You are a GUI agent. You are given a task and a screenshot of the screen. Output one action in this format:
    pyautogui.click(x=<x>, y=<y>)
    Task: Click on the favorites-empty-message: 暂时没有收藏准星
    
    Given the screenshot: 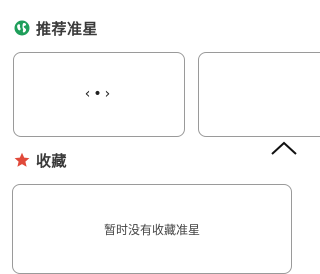 What is the action you would take?
    pyautogui.click(x=151, y=230)
    